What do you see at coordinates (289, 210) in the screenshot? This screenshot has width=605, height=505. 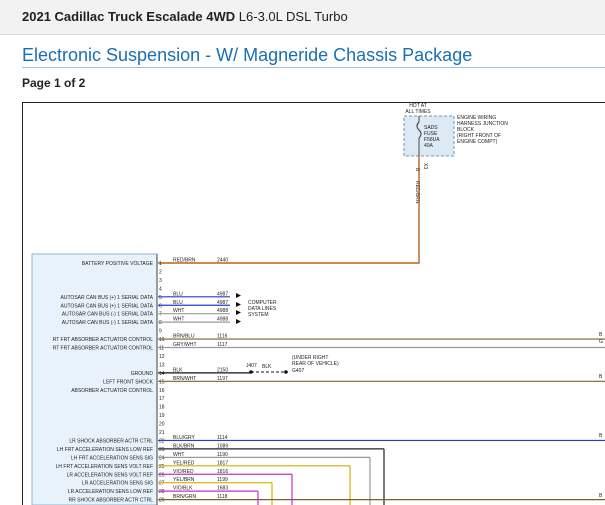 I see `battery-feed-wire` at bounding box center [289, 210].